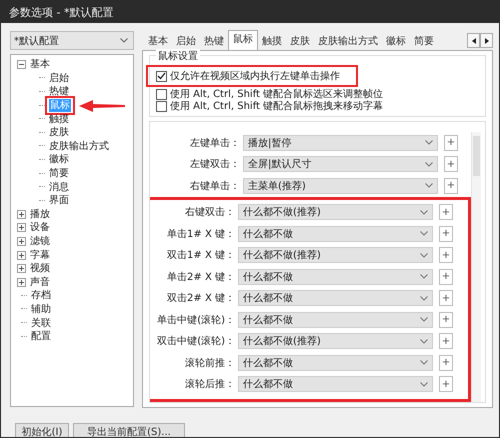 The height and width of the screenshot is (438, 500). What do you see at coordinates (59, 173) in the screenshot?
I see `tree-item: 简要` at bounding box center [59, 173].